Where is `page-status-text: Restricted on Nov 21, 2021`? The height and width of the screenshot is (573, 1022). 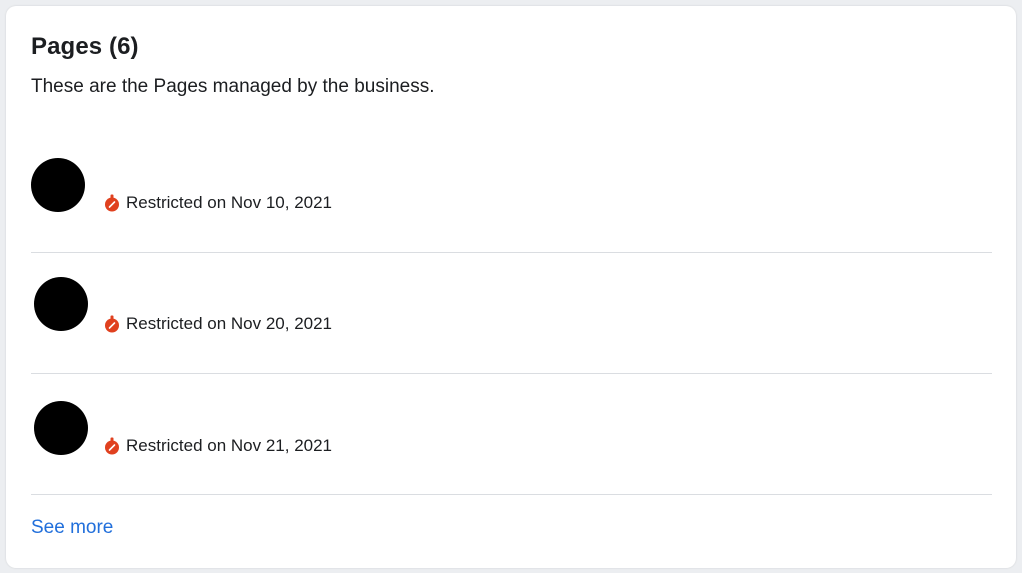 page-status-text: Restricted on Nov 21, 2021 is located at coordinates (229, 445).